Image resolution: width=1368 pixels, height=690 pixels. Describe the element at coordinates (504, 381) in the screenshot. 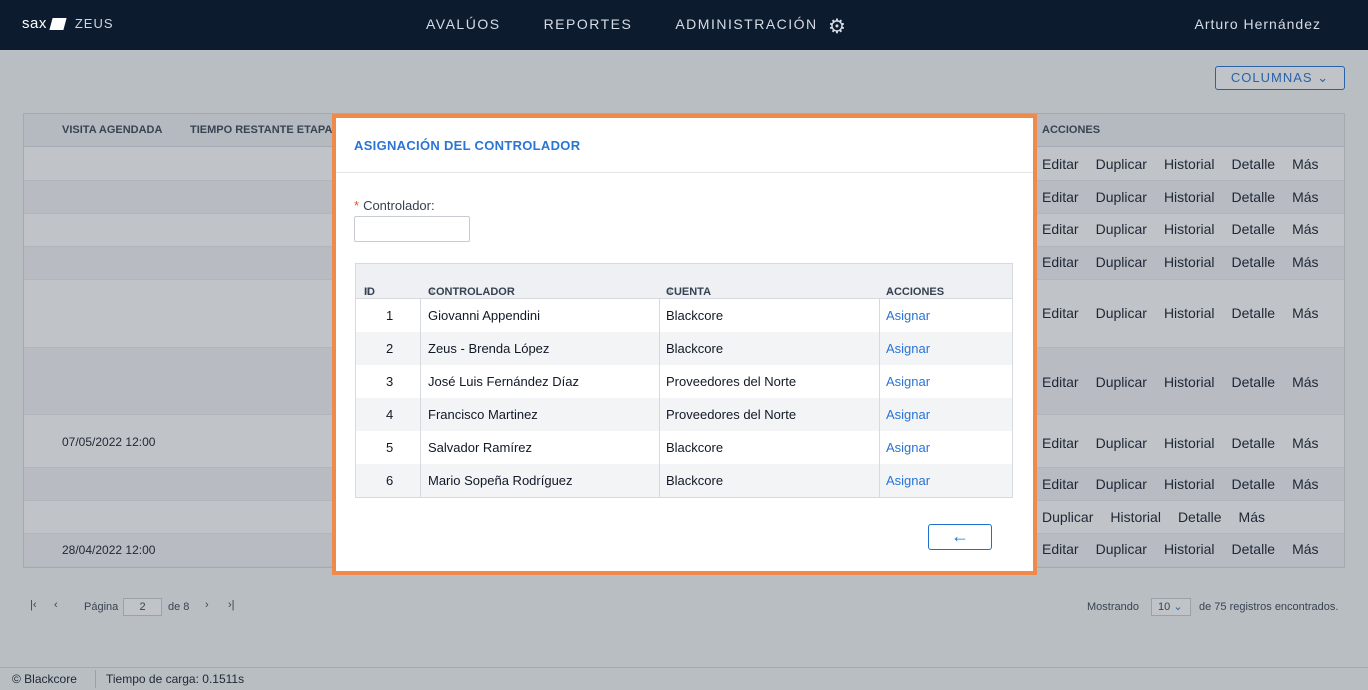

I see `row-controller-name: José Luis Fernández Díaz` at that location.